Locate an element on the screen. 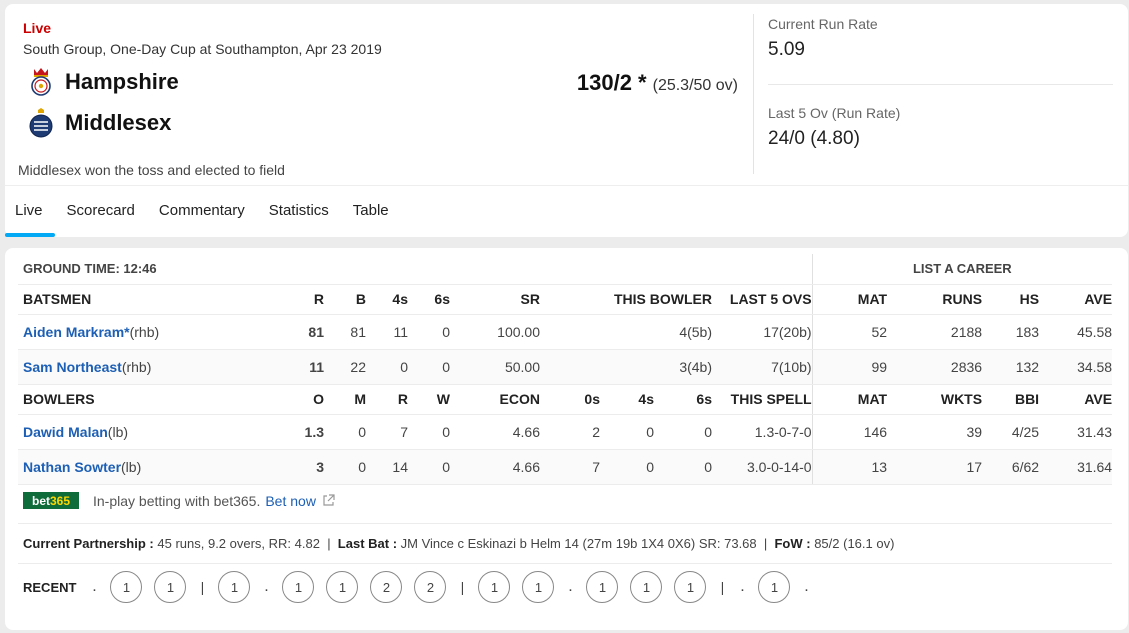 The width and height of the screenshot is (1129, 633). bowler-name-link: Nathan Sowter is located at coordinates (72, 467).